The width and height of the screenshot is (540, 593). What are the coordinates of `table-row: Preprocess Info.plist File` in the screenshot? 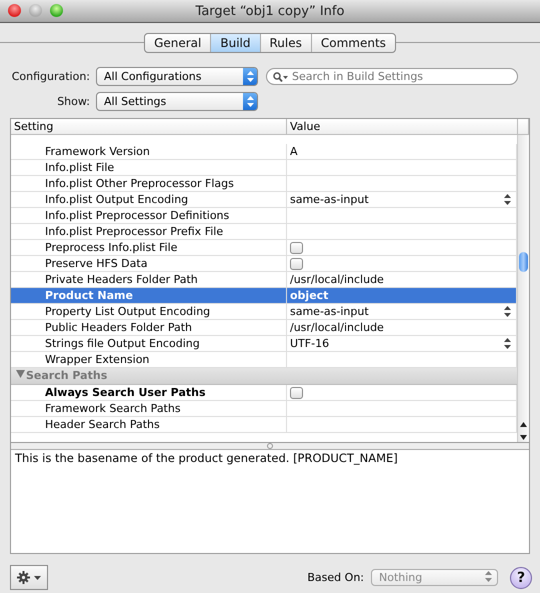 It's located at (264, 248).